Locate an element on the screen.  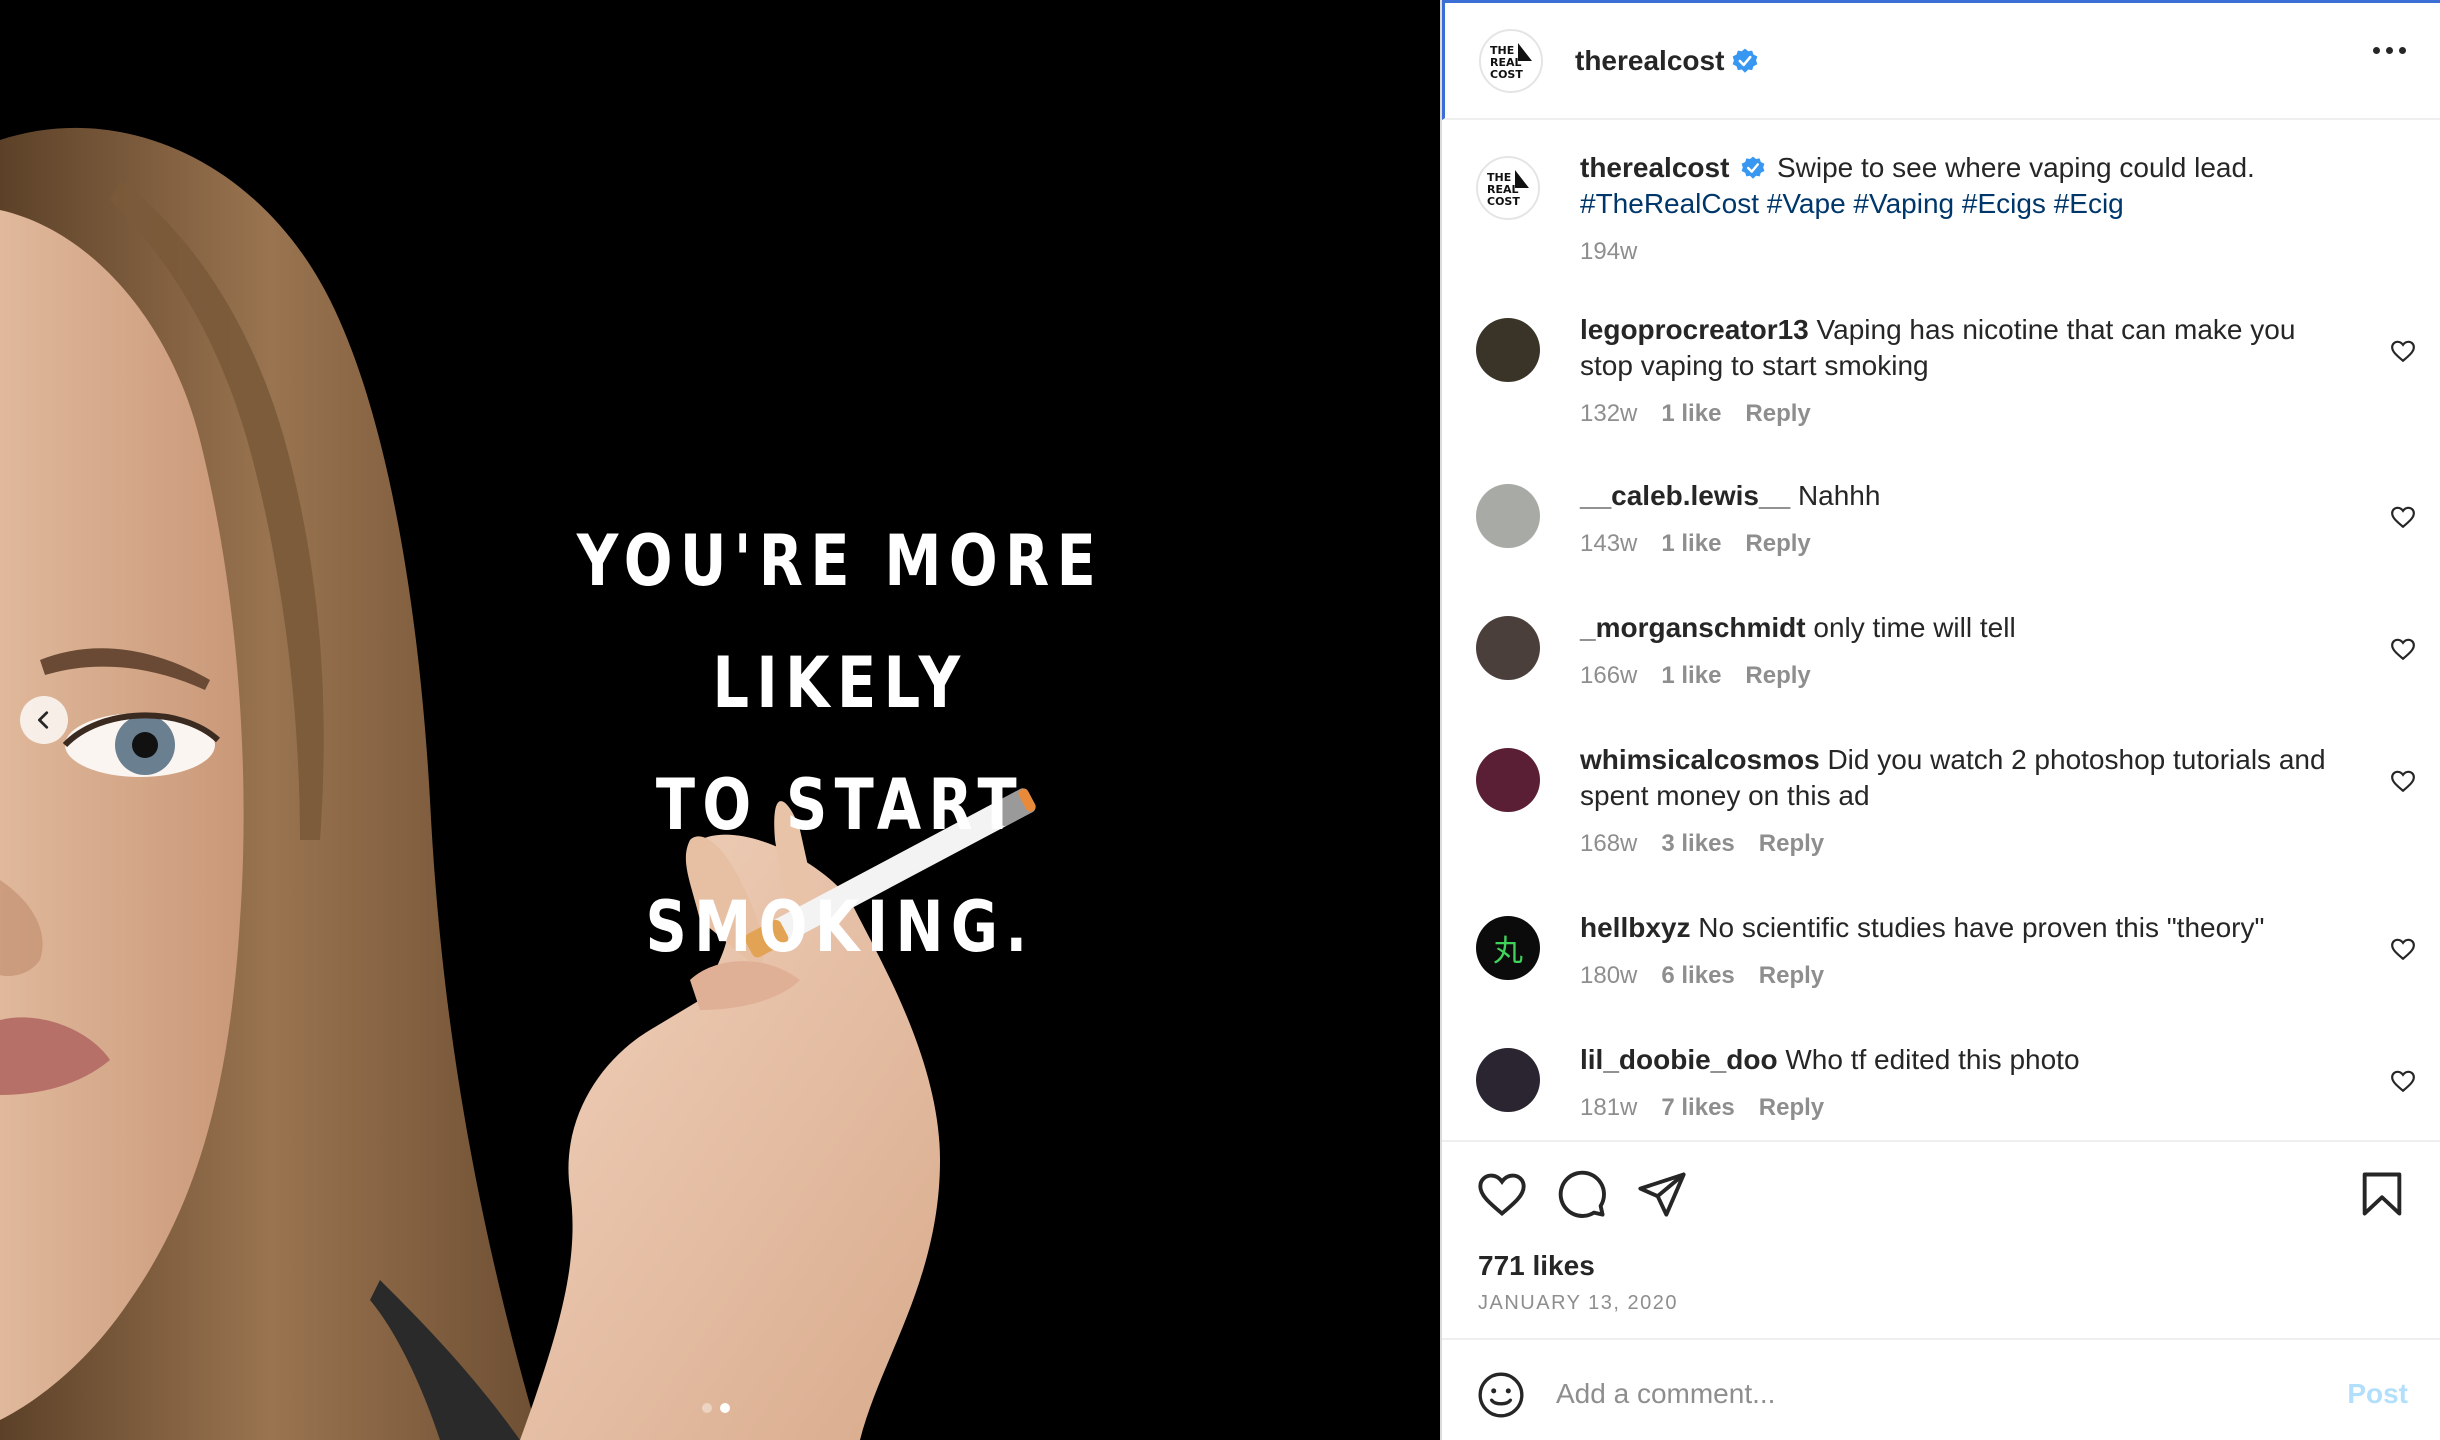
account-avatar: THE REAL COST is located at coordinates (1511, 60).